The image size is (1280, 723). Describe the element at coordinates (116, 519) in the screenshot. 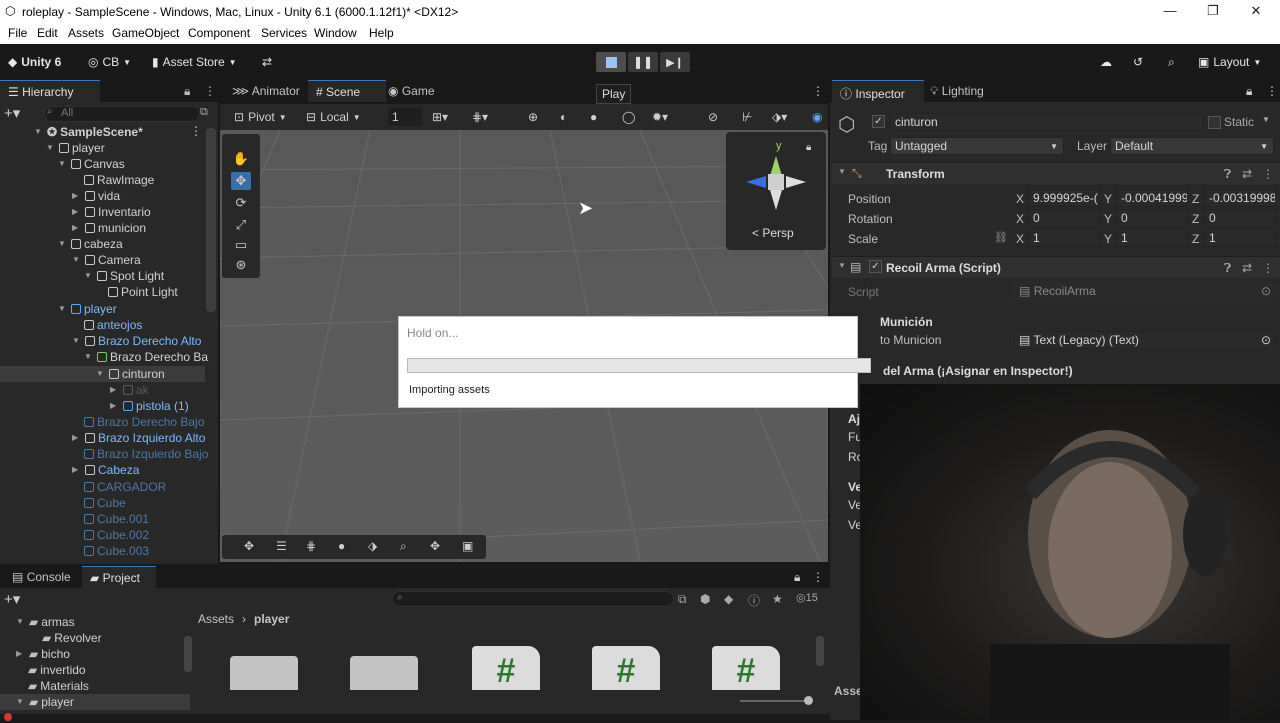

I see `tree-row: Cube.001` at that location.